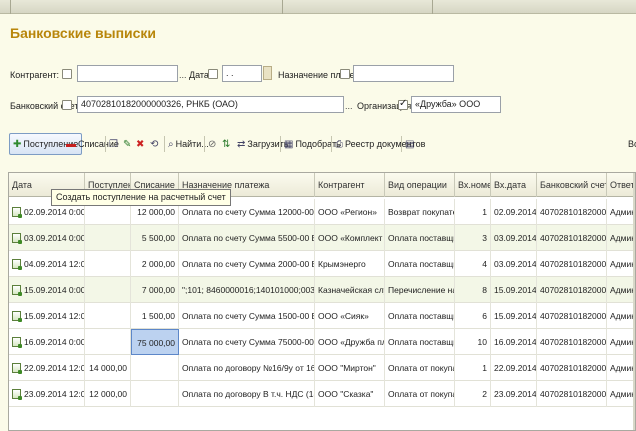 Image resolution: width=636 pixels, height=431 pixels. Describe the element at coordinates (350, 368) in the screenshot. I see `cell-counterparty: ООО "Миртон"` at that location.